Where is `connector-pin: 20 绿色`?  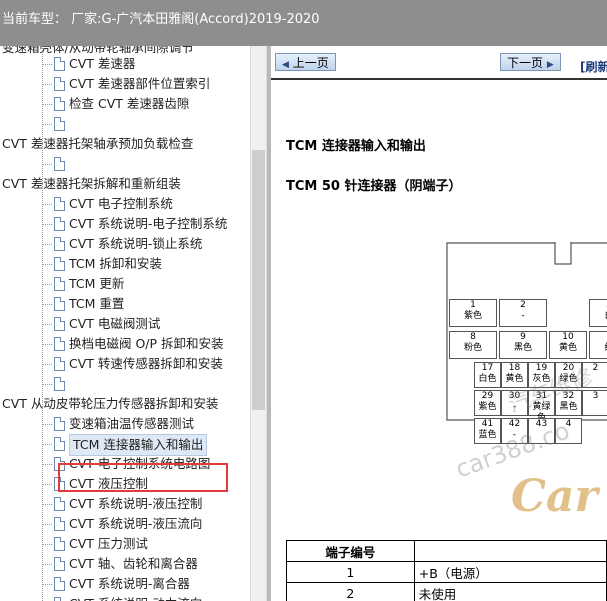
connector-pin: 20 绿色 is located at coordinates (568, 375).